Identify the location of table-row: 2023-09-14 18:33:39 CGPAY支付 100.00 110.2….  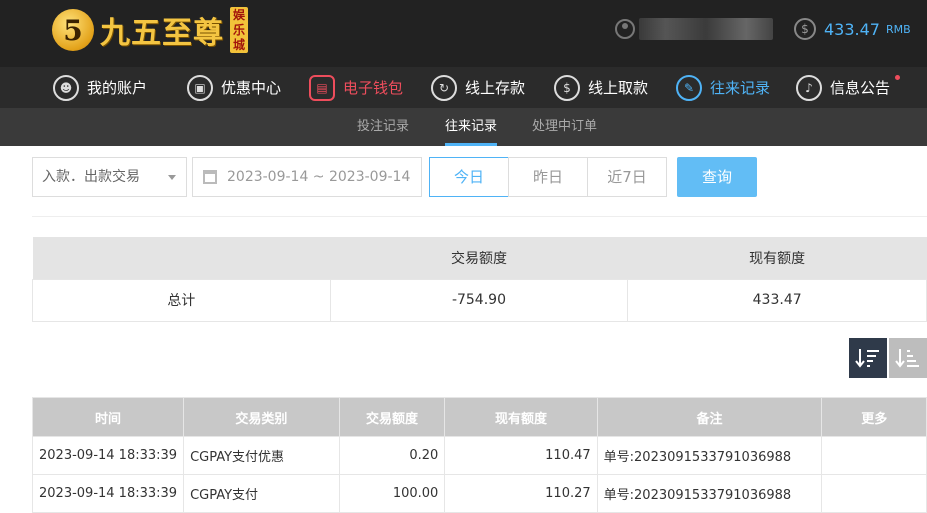
(479, 493).